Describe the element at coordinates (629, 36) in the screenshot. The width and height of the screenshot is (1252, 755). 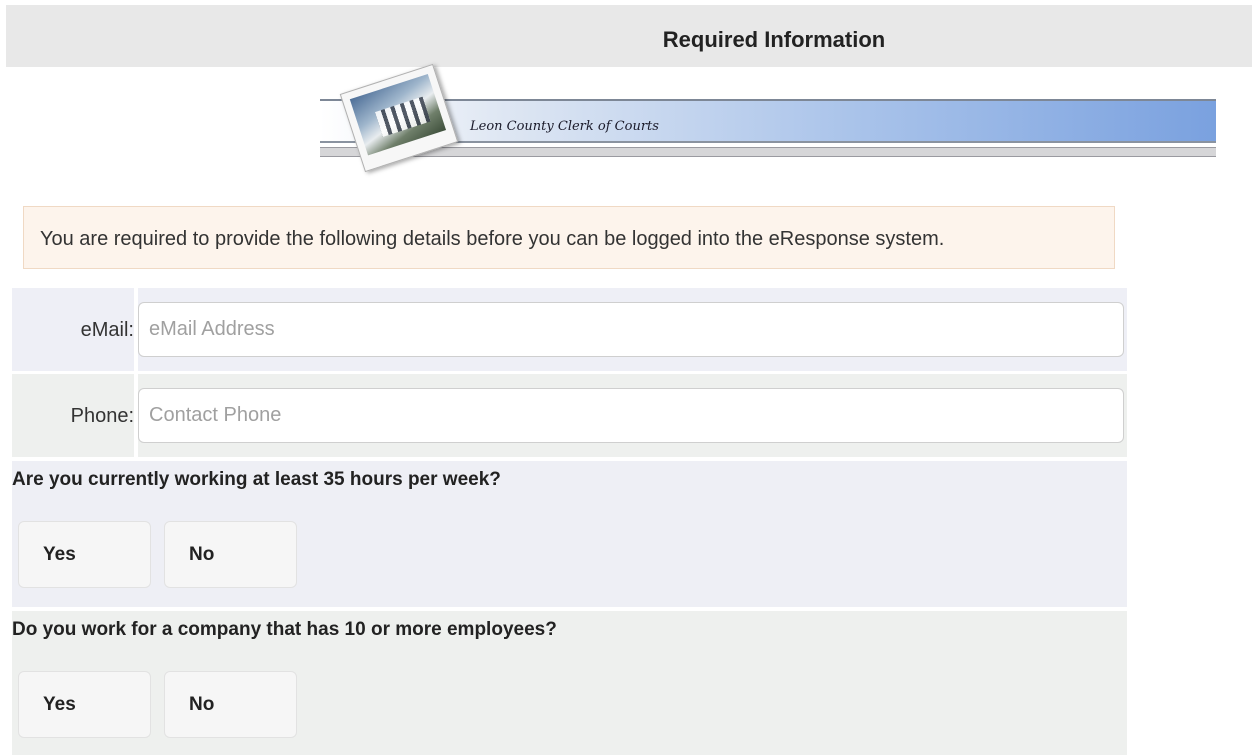
I see `page-header: Required Information` at that location.